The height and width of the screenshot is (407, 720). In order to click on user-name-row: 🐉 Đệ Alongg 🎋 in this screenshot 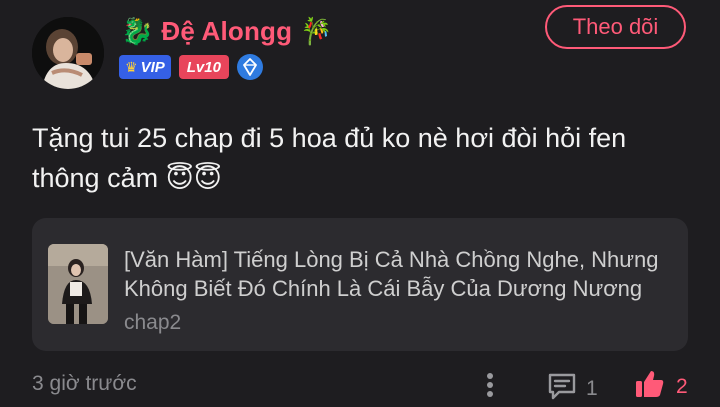, I will do `click(227, 31)`.